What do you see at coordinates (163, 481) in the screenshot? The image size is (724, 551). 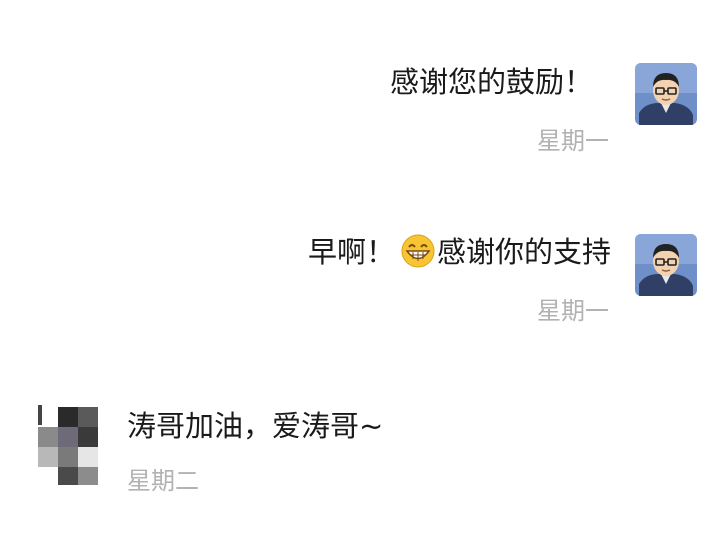 I see `message-timestamp: 星期二` at bounding box center [163, 481].